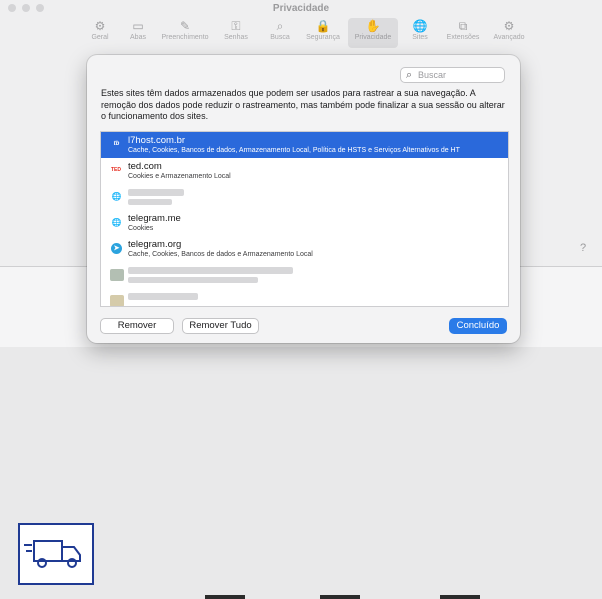 This screenshot has height=599, width=602. Describe the element at coordinates (373, 26) in the screenshot. I see `hand-icon: ✋` at that location.